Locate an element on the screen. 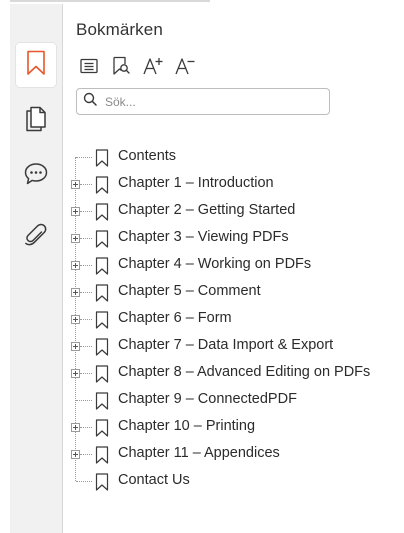 The image size is (404, 533). bookmark-label: Chapter 10 – Printing is located at coordinates (187, 426).